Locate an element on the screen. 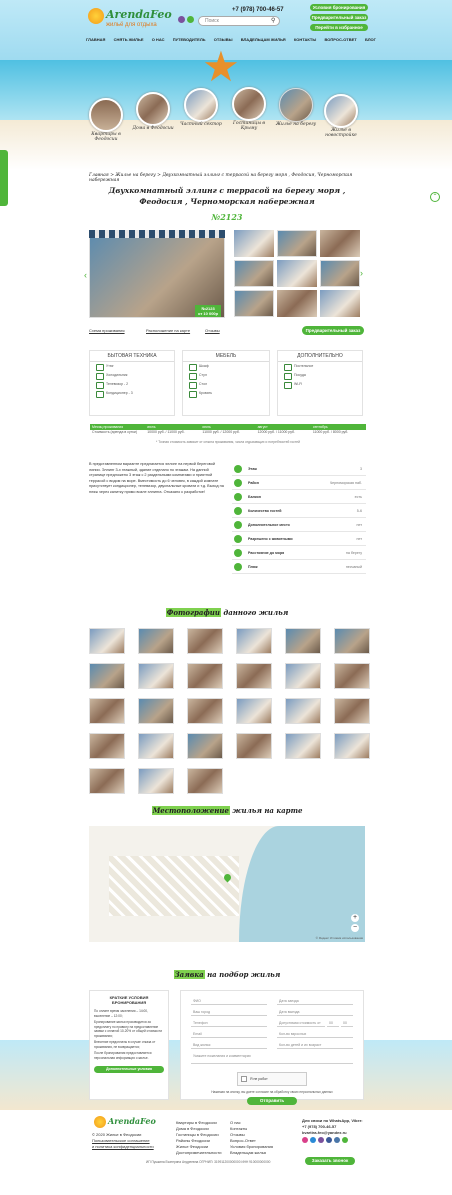  map-city is located at coordinates (174, 886).